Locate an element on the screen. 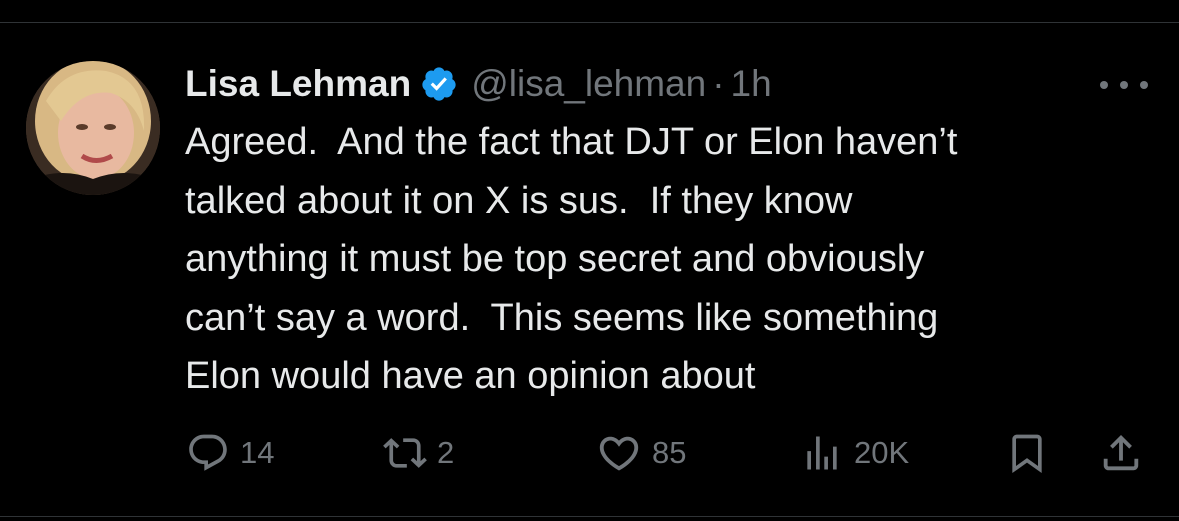 The width and height of the screenshot is (1179, 521). reply-icon is located at coordinates (208, 452).